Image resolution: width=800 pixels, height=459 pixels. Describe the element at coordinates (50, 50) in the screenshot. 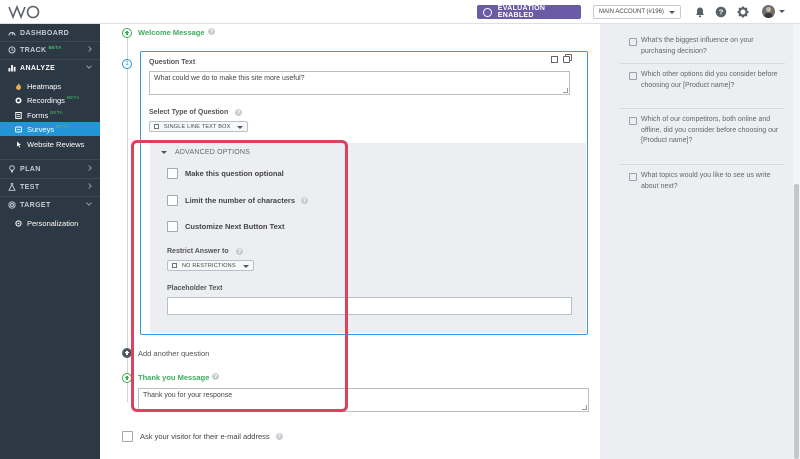

I see `sidebar-item-track: TRACK BETA` at that location.